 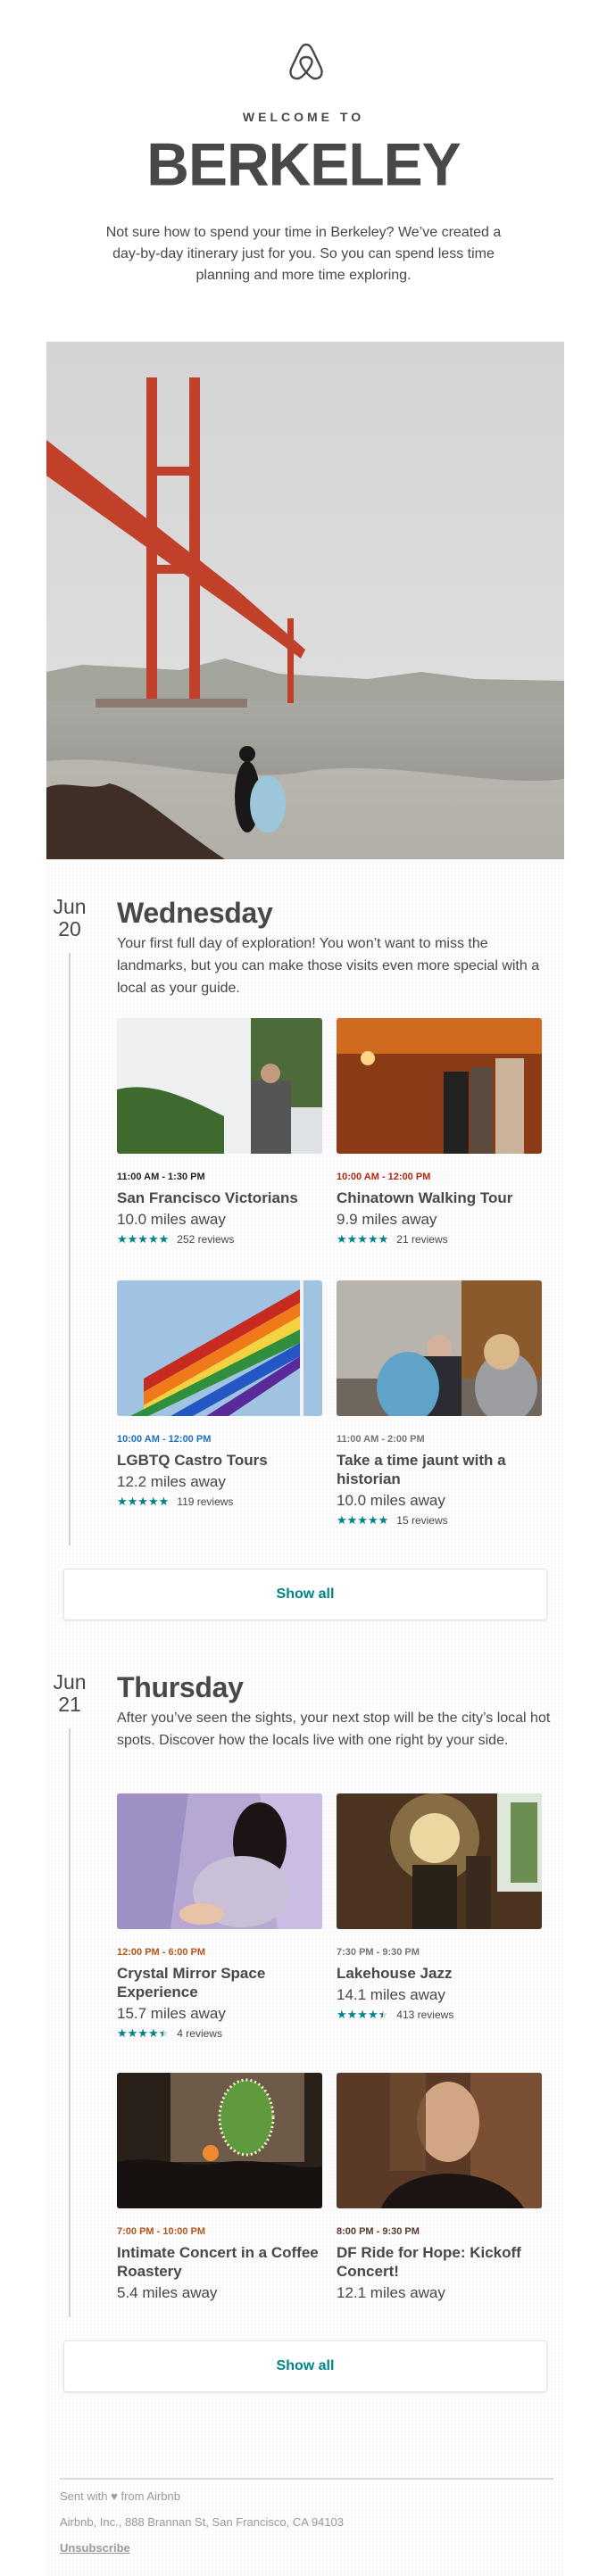 I want to click on review-count: 21 reviews, so click(x=422, y=1239).